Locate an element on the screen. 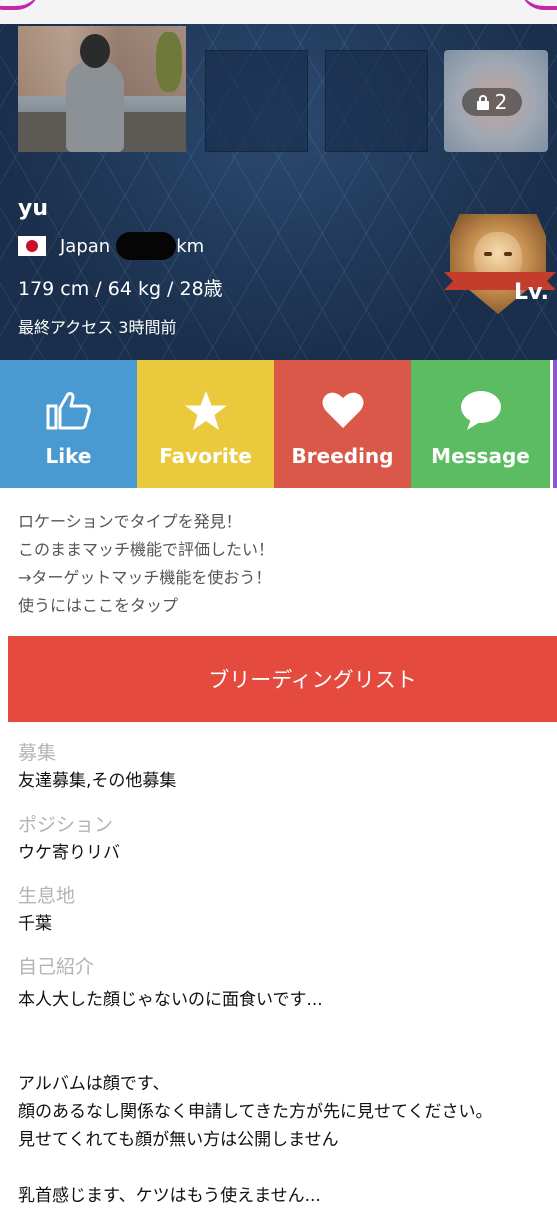  like-button: Like is located at coordinates (68, 424).